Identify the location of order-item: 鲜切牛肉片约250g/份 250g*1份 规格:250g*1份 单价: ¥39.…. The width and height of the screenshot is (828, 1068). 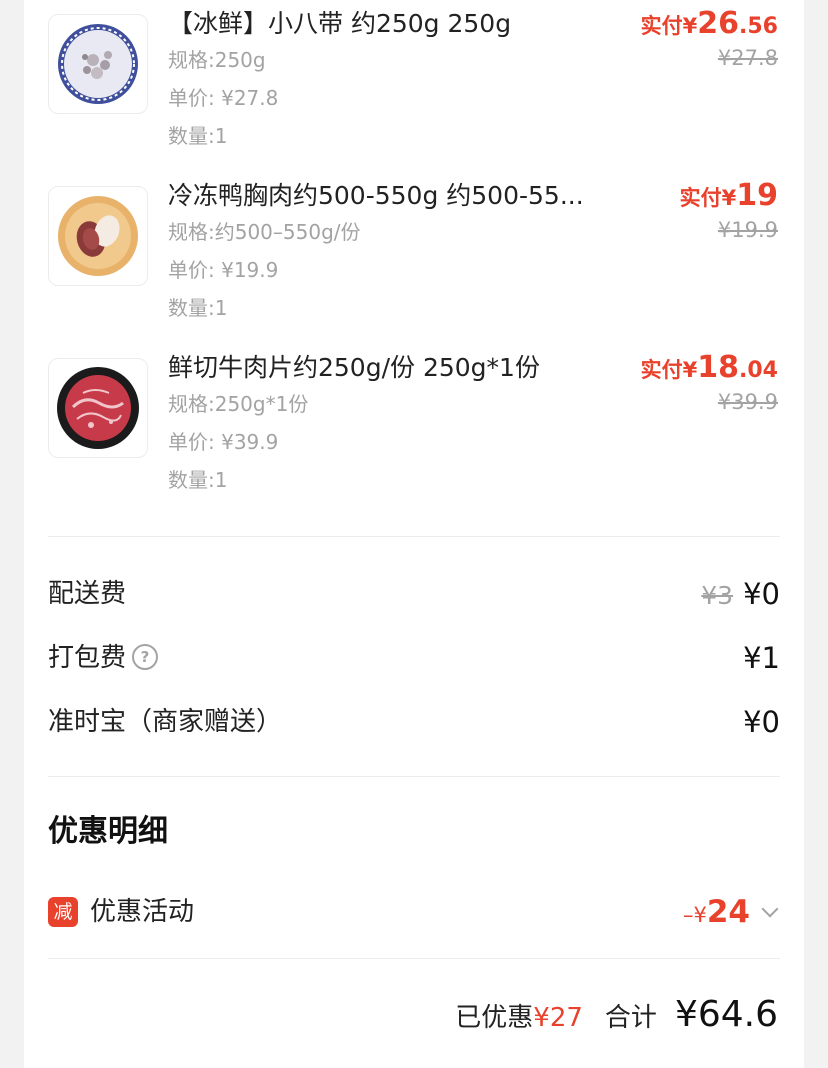
(414, 419).